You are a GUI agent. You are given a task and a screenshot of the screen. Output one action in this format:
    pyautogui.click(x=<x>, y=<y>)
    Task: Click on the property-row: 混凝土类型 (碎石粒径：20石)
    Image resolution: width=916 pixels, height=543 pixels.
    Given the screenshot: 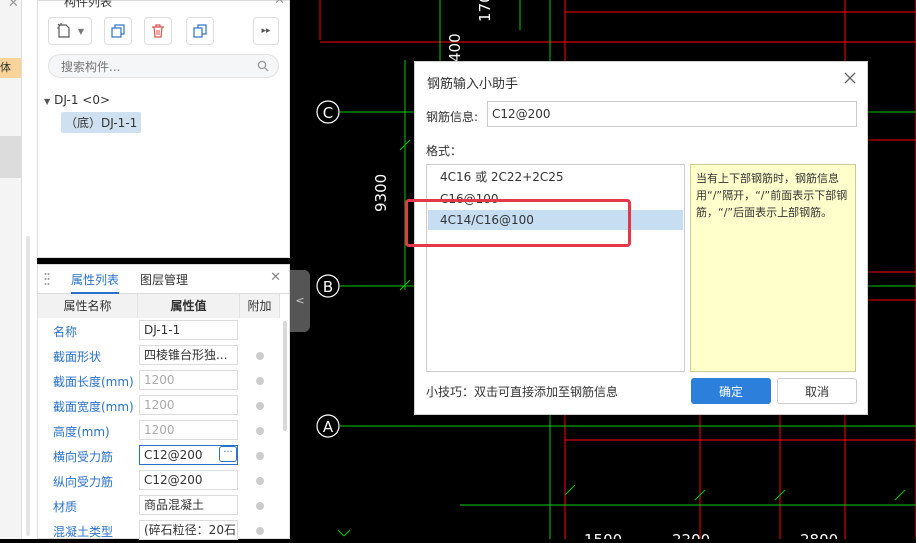 What is the action you would take?
    pyautogui.click(x=158, y=530)
    